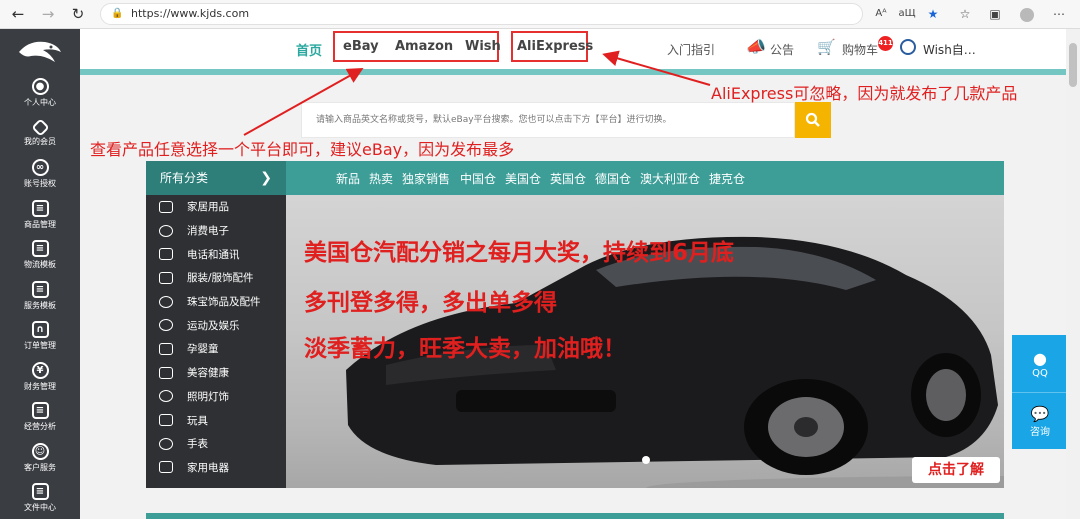 This screenshot has width=1080, height=519. What do you see at coordinates (40, 330) in the screenshot?
I see `bag-icon: ∩` at bounding box center [40, 330].